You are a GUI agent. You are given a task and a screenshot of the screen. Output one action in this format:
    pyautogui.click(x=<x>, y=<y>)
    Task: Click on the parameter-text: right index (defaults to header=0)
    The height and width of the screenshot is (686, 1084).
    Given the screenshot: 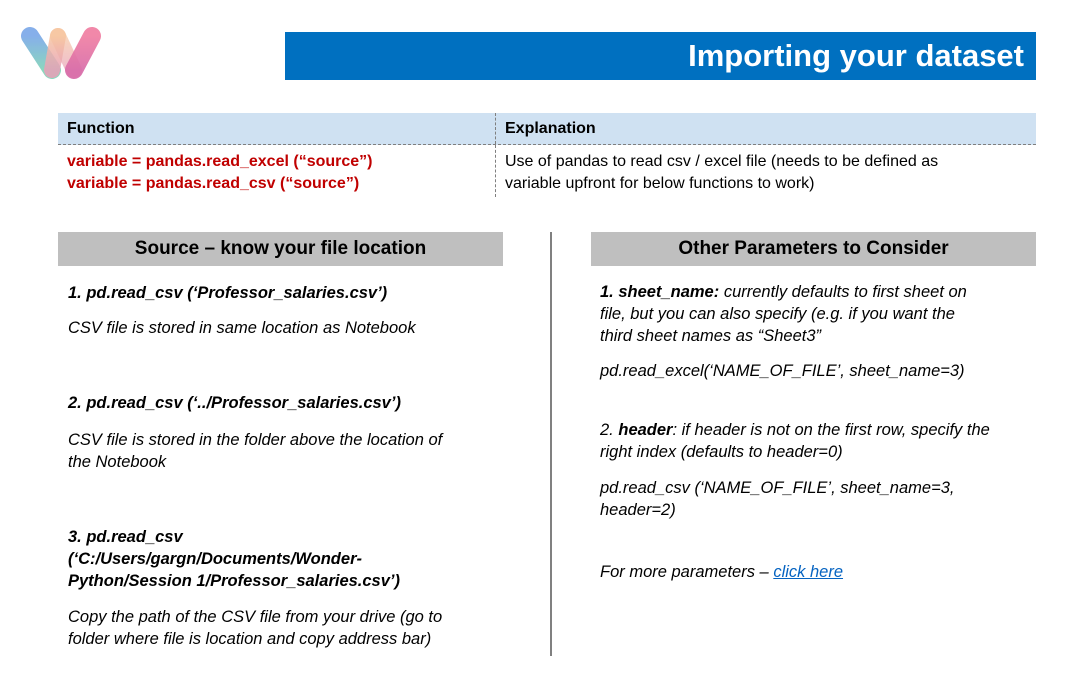 What is the action you would take?
    pyautogui.click(x=721, y=452)
    